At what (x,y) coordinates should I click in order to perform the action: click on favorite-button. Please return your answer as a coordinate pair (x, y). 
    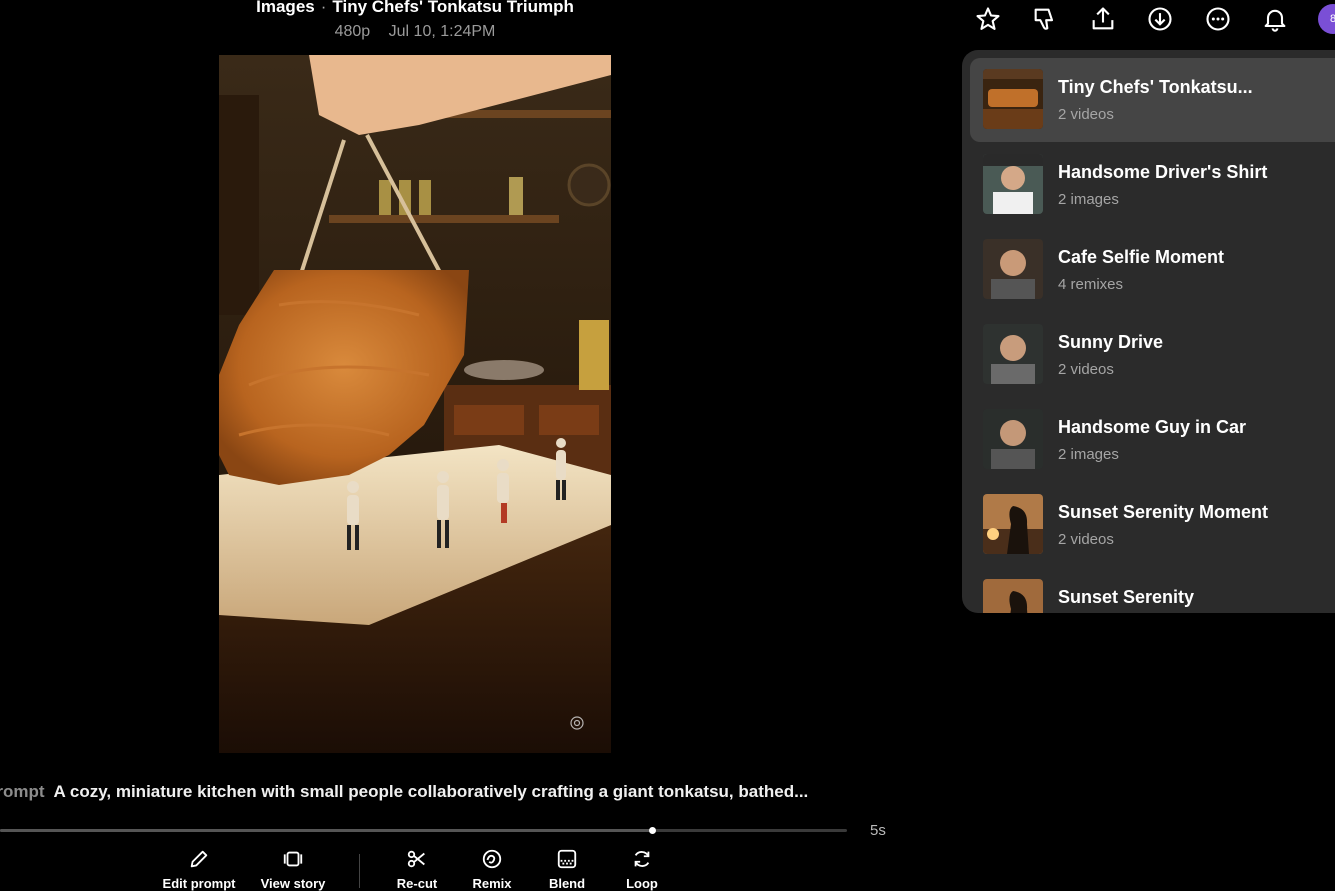
    Looking at the image, I should click on (988, 19).